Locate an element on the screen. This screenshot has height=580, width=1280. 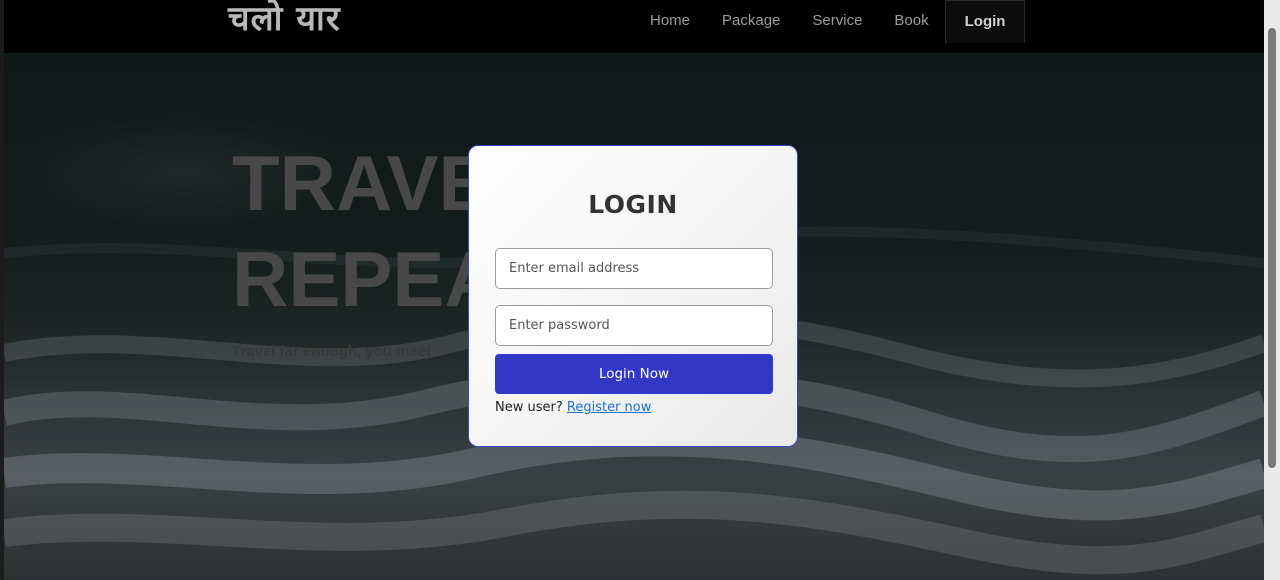
nav-links: Home Package Service Book Login is located at coordinates (830, 21).